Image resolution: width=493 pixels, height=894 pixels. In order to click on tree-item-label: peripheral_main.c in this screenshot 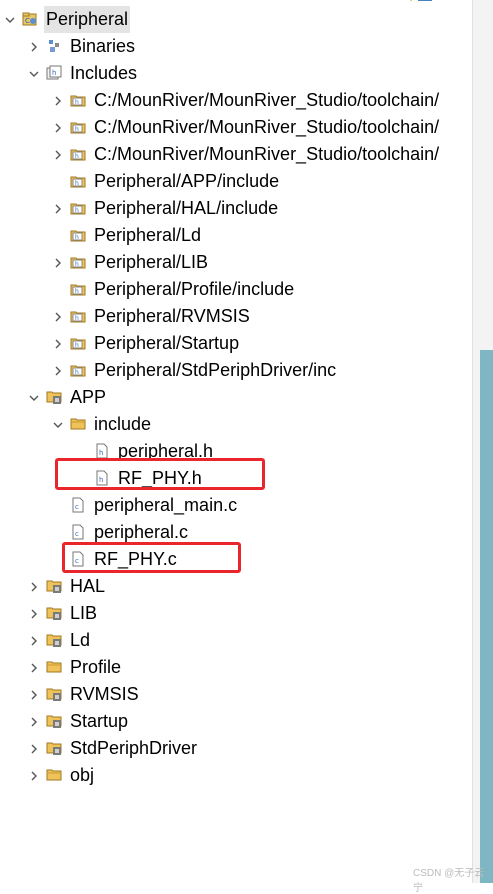, I will do `click(166, 505)`.